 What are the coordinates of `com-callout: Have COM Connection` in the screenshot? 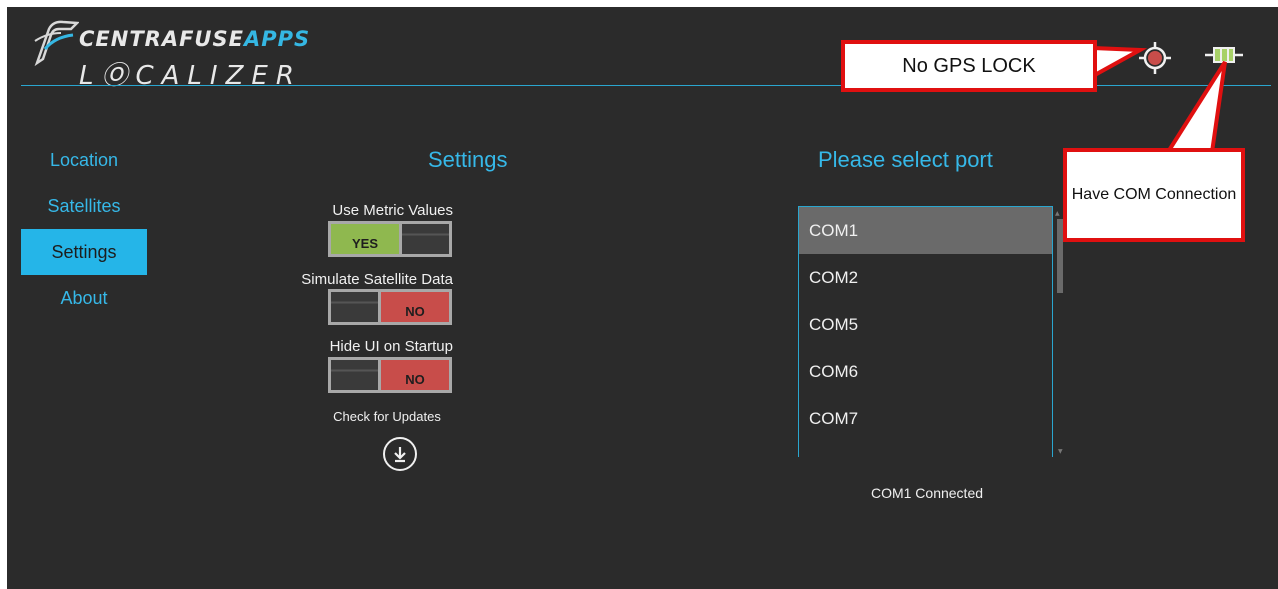 It's located at (1154, 195).